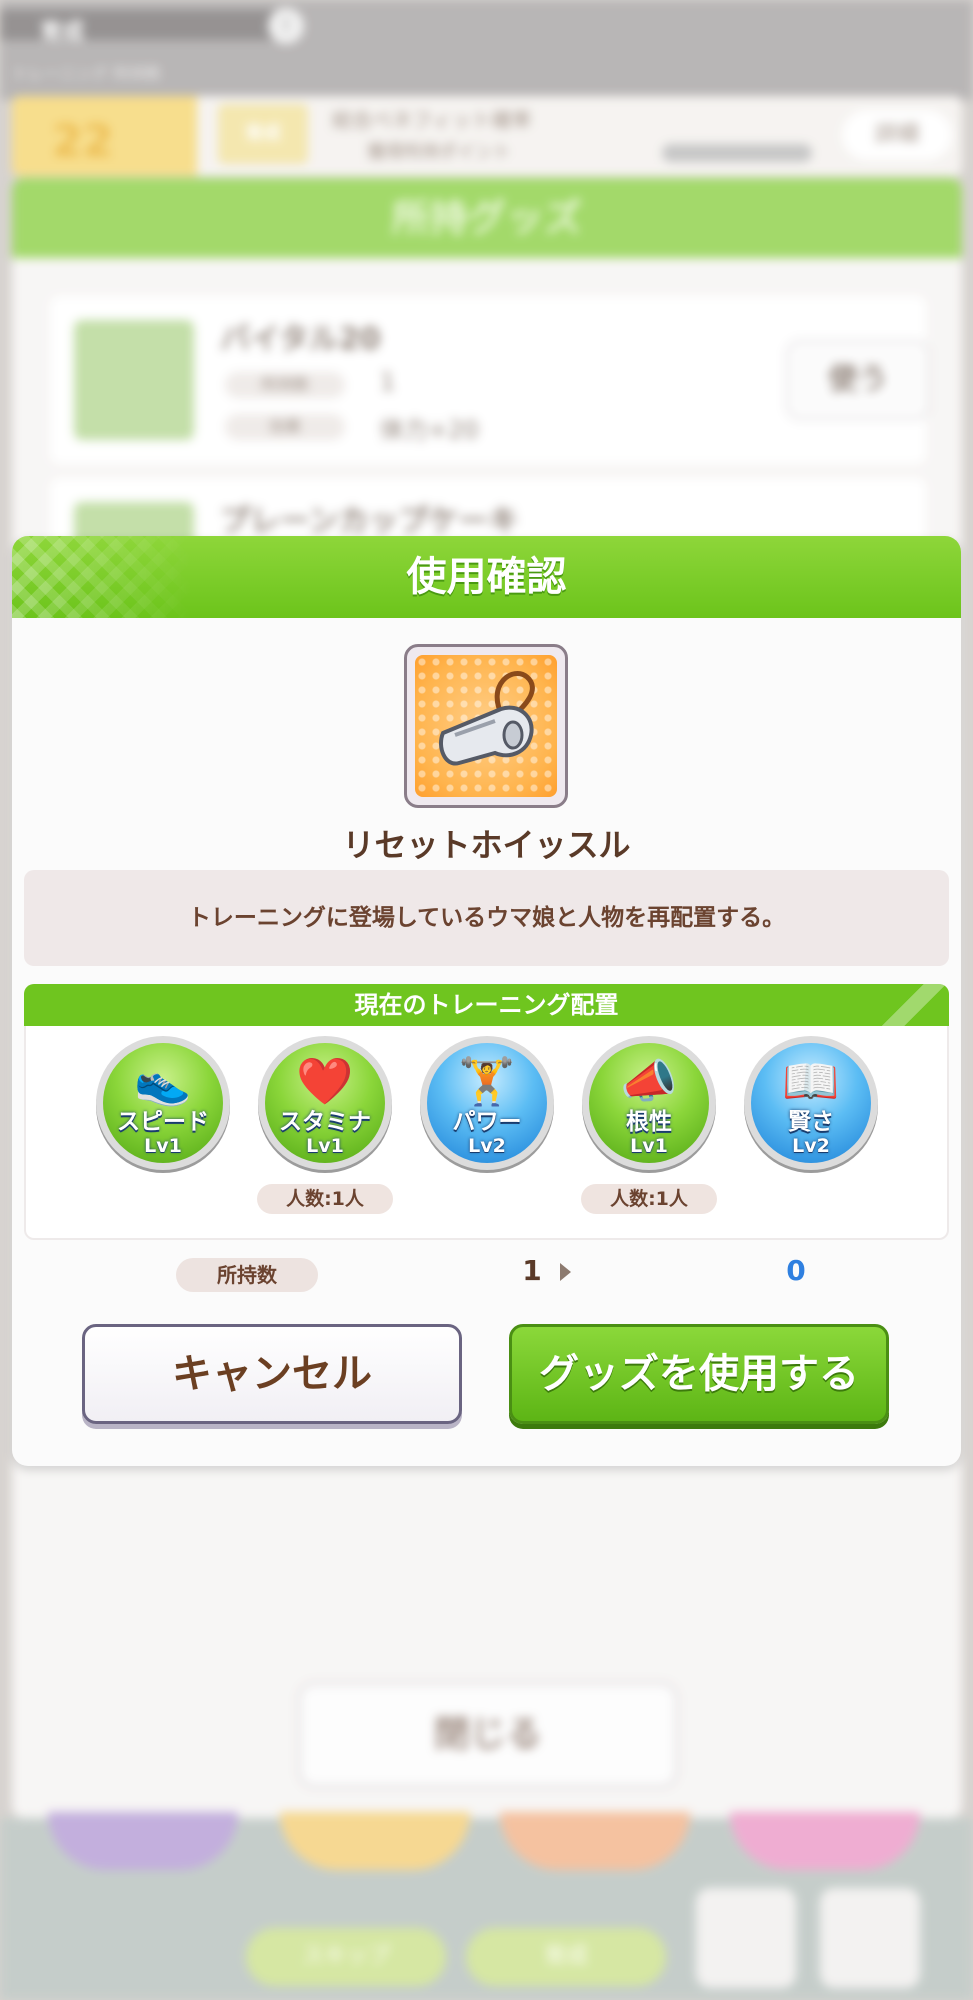 Image resolution: width=973 pixels, height=2000 pixels. I want to click on training-wisdom: 📖 賢さ Lv2, so click(811, 1103).